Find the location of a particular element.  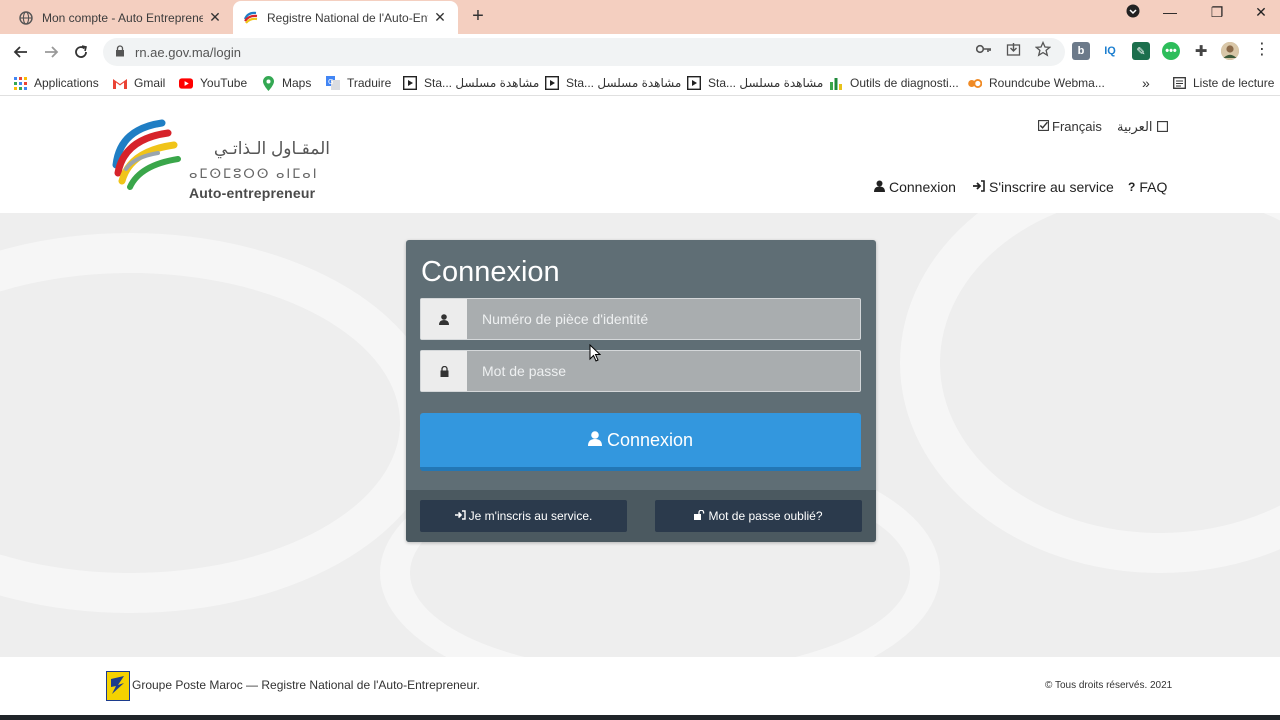

globe-icon is located at coordinates (26, 18).